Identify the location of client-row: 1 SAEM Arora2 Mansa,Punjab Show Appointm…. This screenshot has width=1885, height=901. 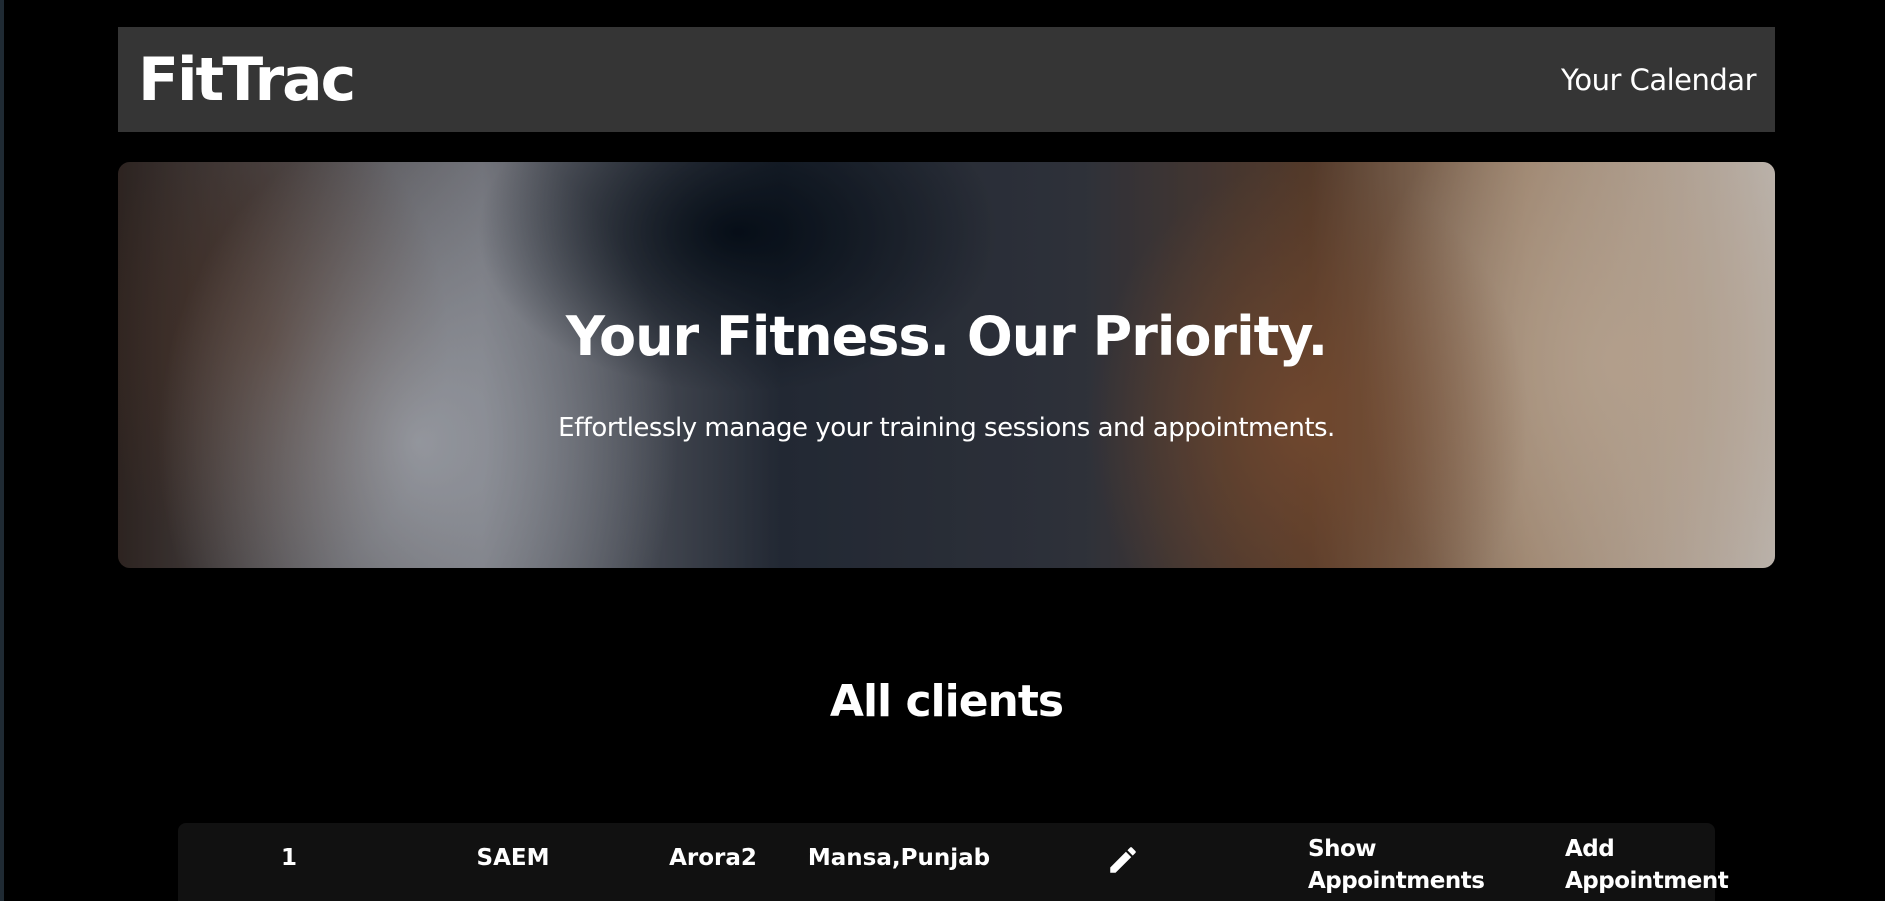
(953, 862).